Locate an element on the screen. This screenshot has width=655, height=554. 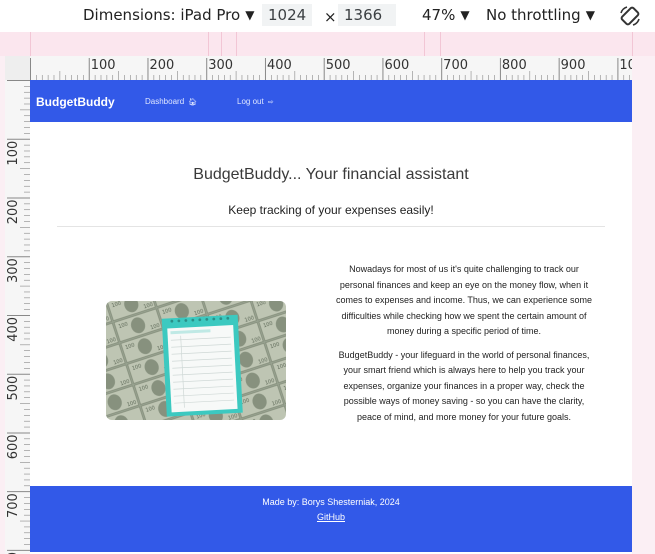
footer: Made by: Borys Shesterniak, 2024 GitHub is located at coordinates (331, 519).